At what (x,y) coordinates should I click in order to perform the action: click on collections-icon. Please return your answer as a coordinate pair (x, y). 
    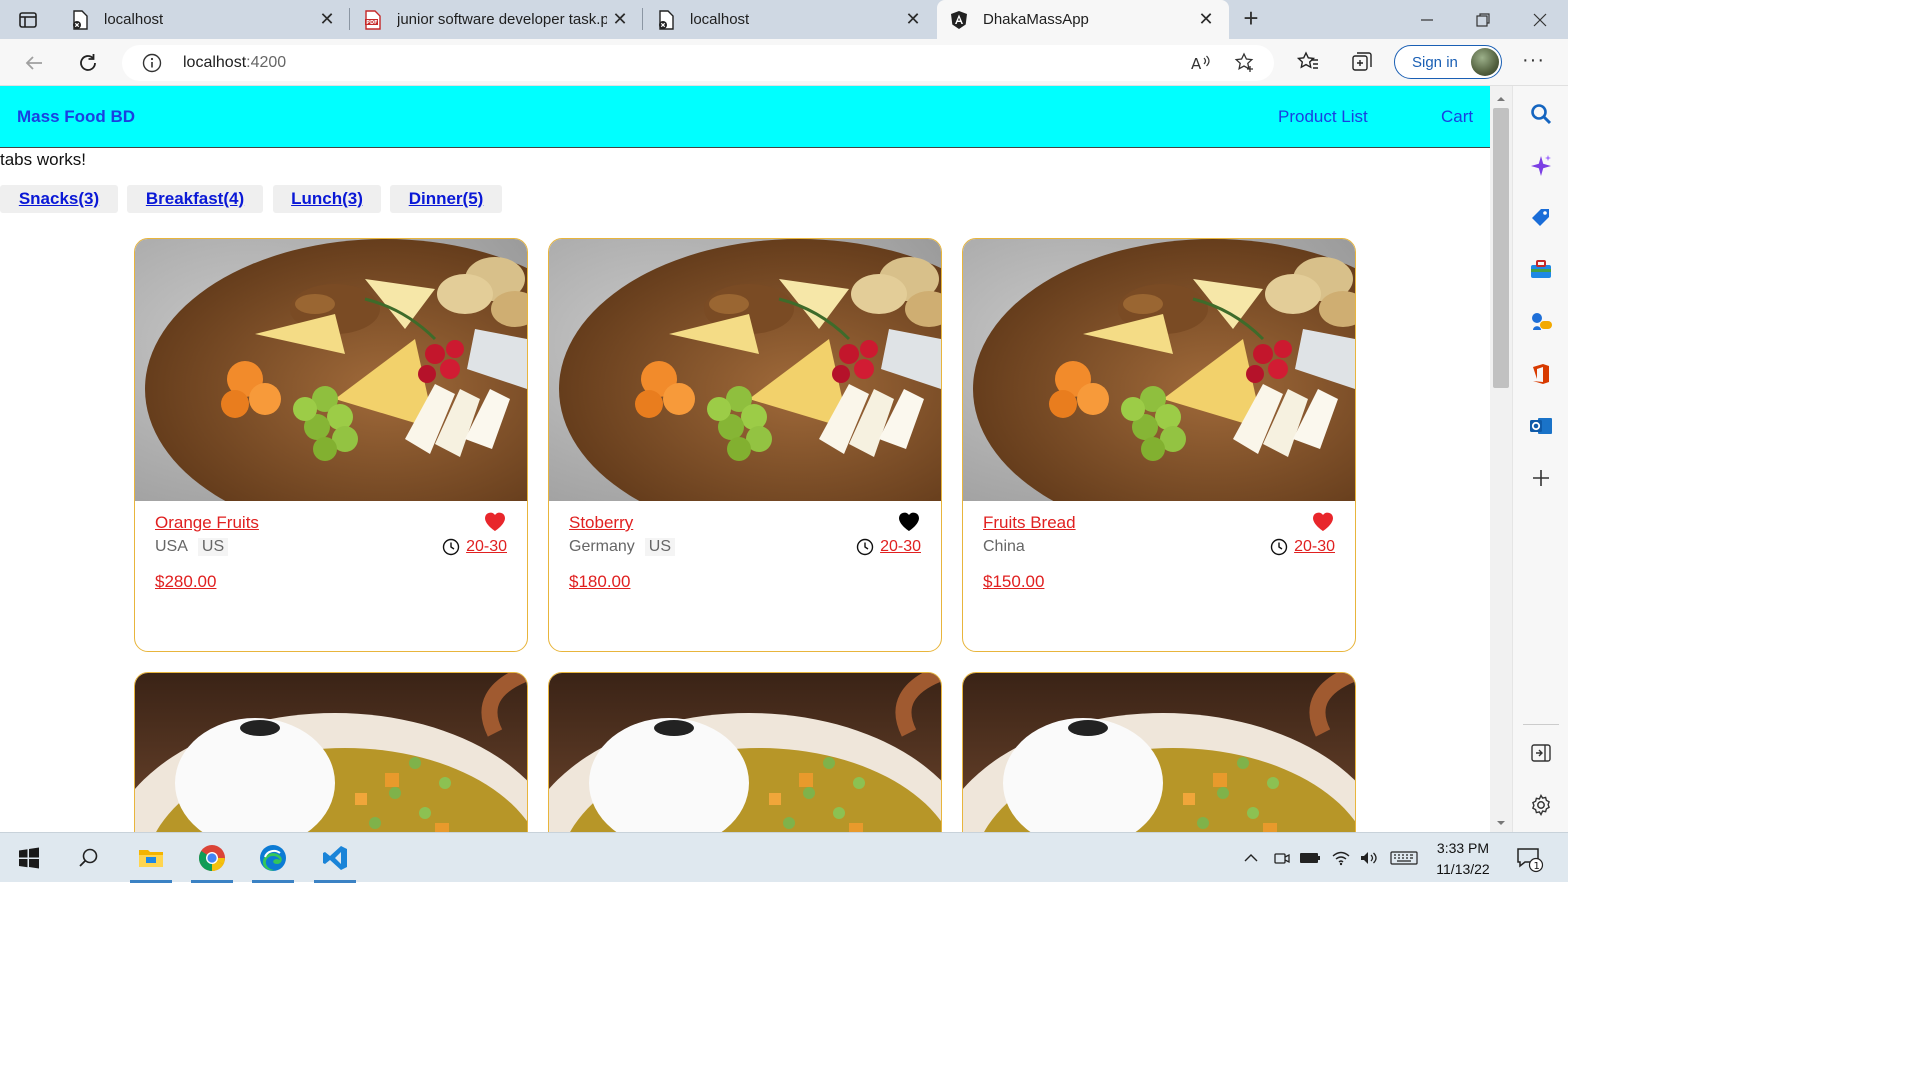
    Looking at the image, I should click on (1362, 62).